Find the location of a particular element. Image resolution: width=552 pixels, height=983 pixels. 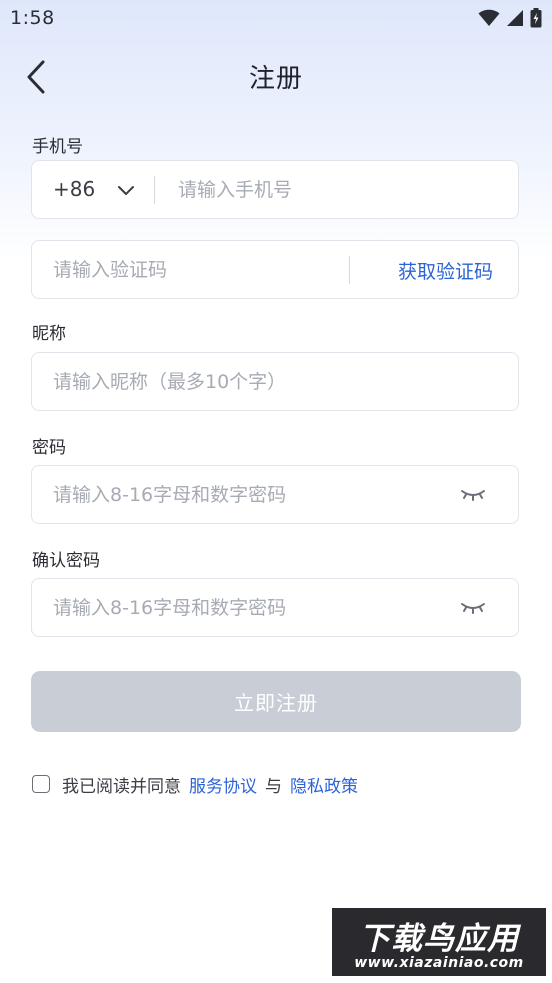

agree-checkbox is located at coordinates (41, 784).